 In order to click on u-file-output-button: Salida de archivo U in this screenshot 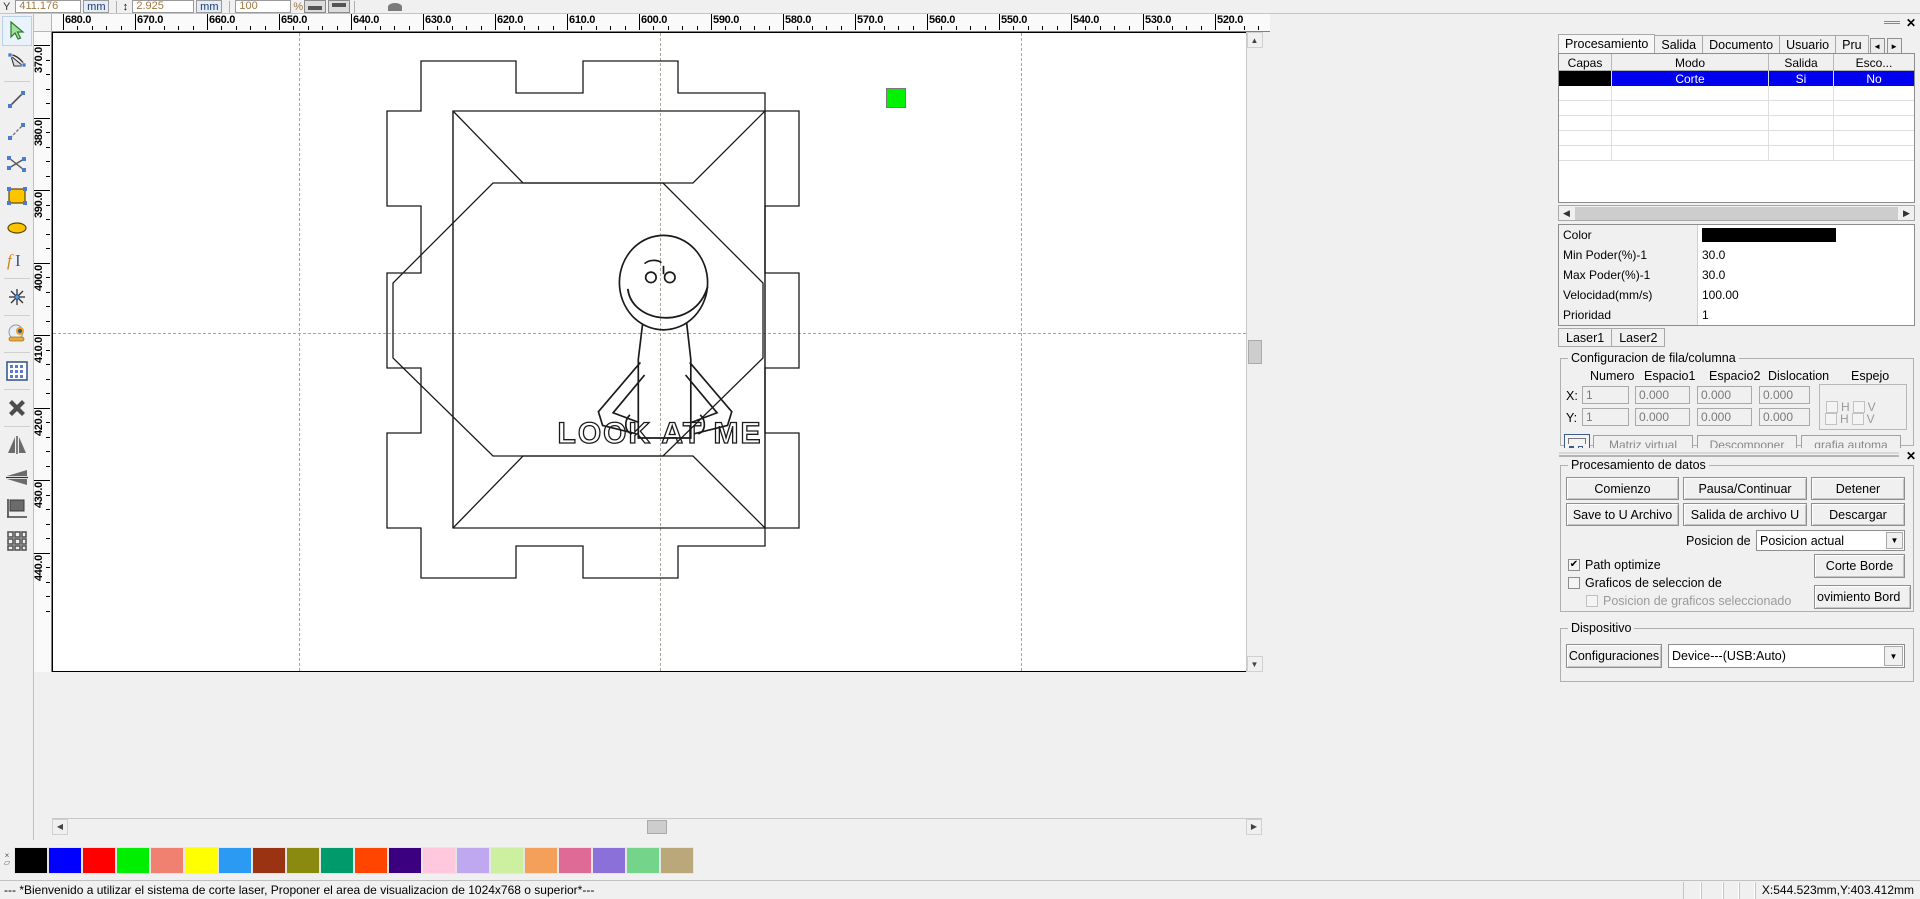, I will do `click(1745, 514)`.